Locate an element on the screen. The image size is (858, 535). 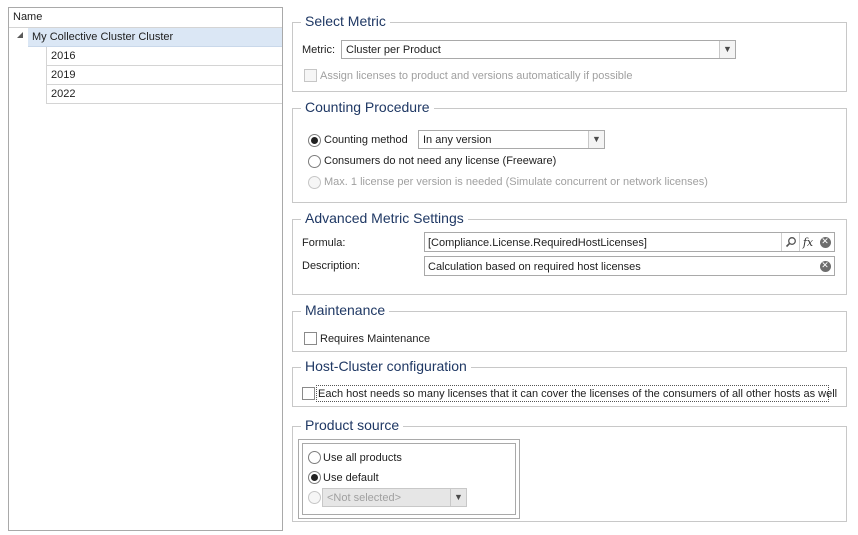
use-default-radio is located at coordinates (314, 477).